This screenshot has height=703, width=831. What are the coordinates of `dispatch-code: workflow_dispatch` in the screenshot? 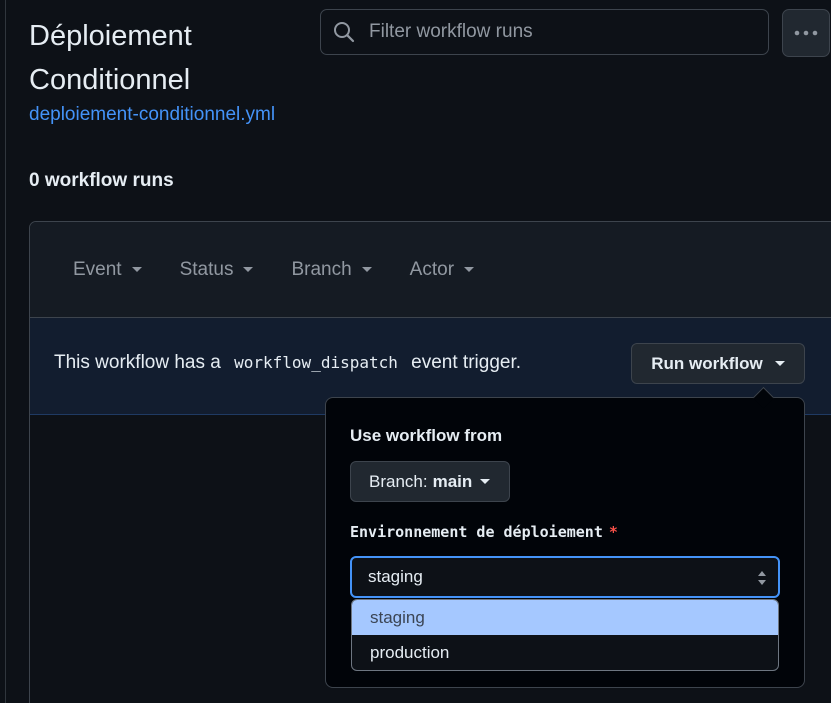 It's located at (316, 362).